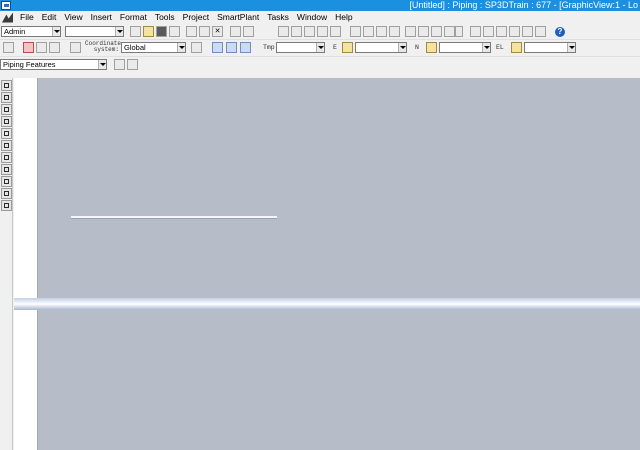 This screenshot has width=640, height=450. I want to click on x-glyph-icon: ✕, so click(217, 31).